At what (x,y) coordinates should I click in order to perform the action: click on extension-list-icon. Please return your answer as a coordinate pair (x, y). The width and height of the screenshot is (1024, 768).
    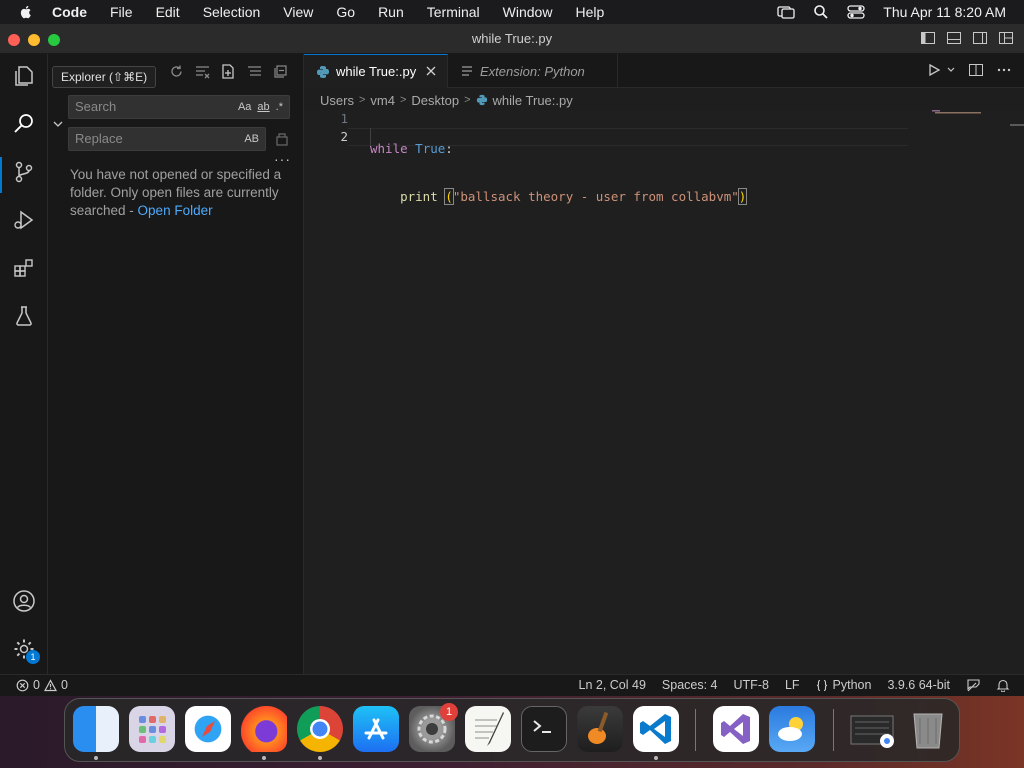
    Looking at the image, I should click on (467, 71).